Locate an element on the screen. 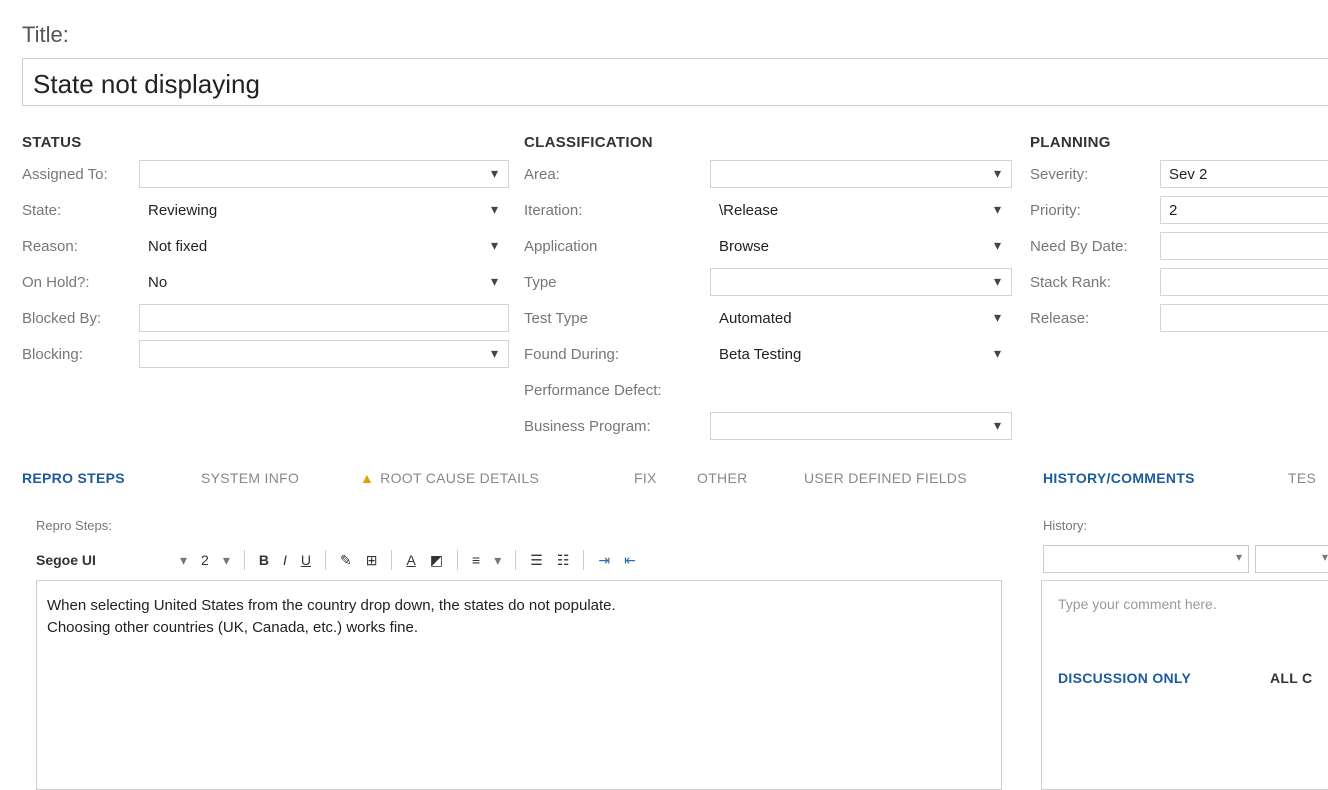  on-hold-label: On Hold?: is located at coordinates (56, 282).